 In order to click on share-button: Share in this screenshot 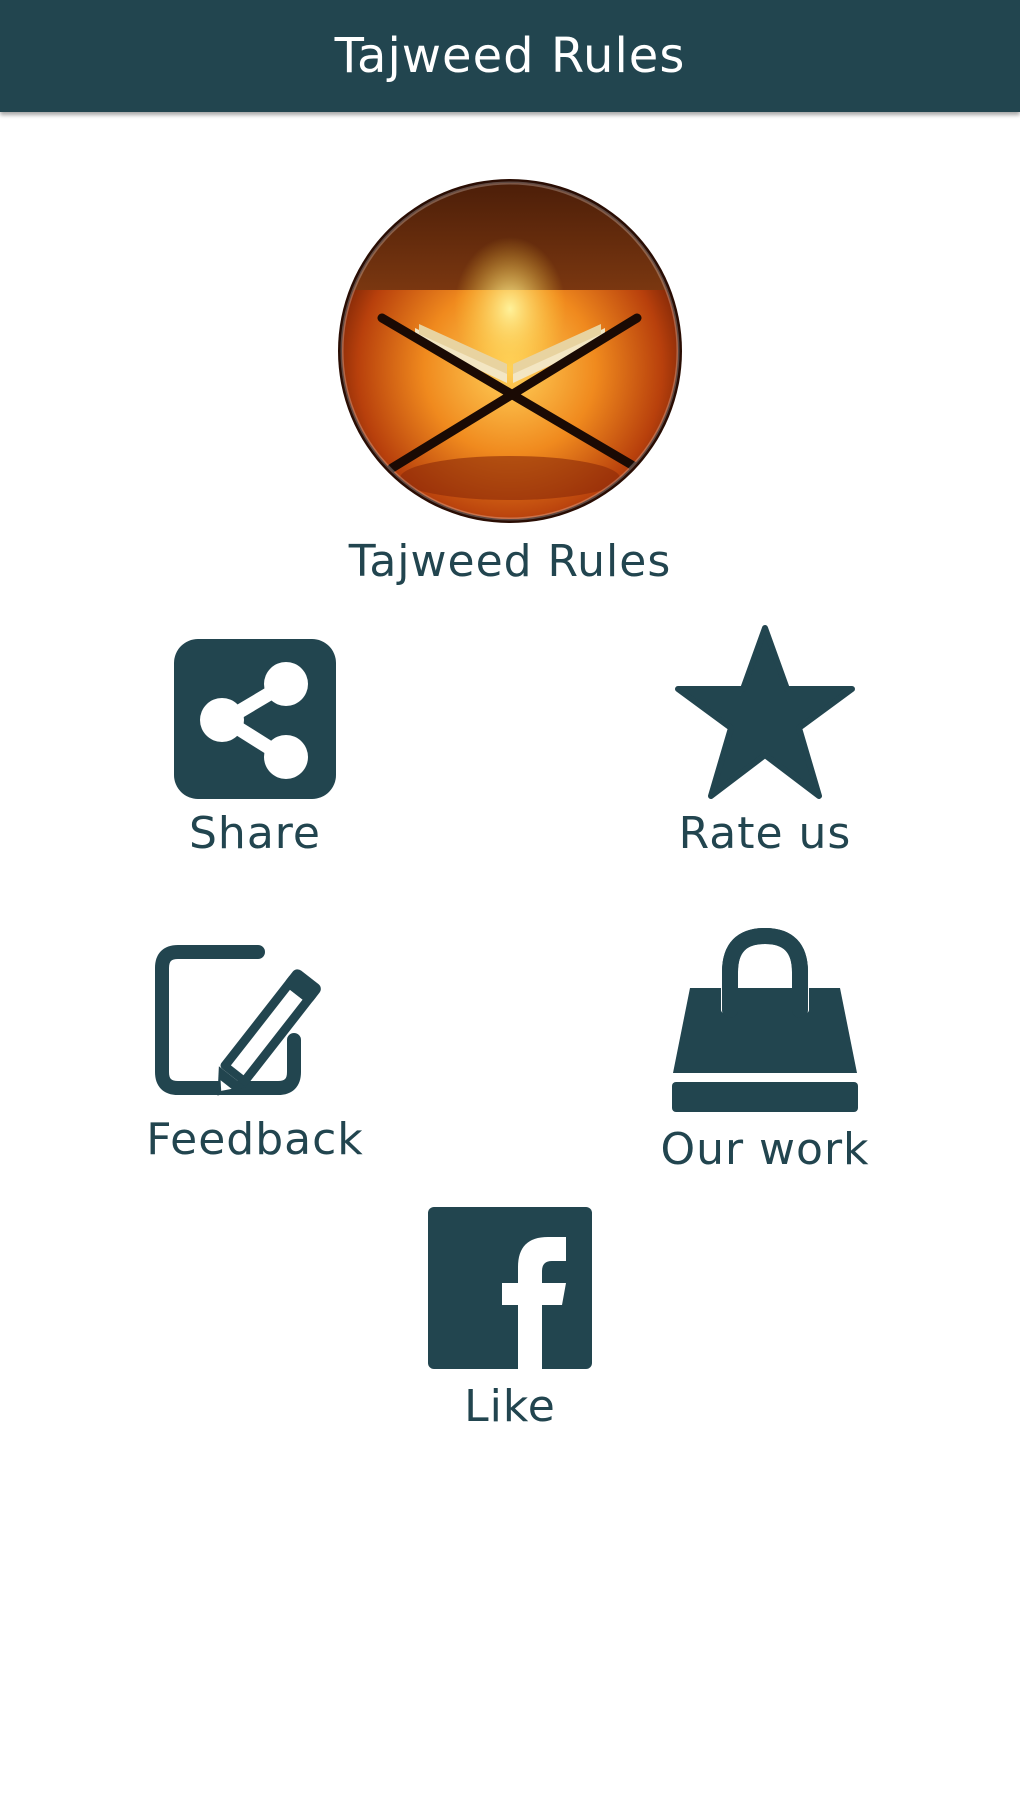, I will do `click(255, 751)`.